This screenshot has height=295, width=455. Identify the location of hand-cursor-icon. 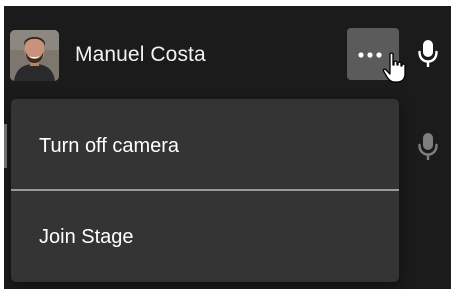
(394, 67).